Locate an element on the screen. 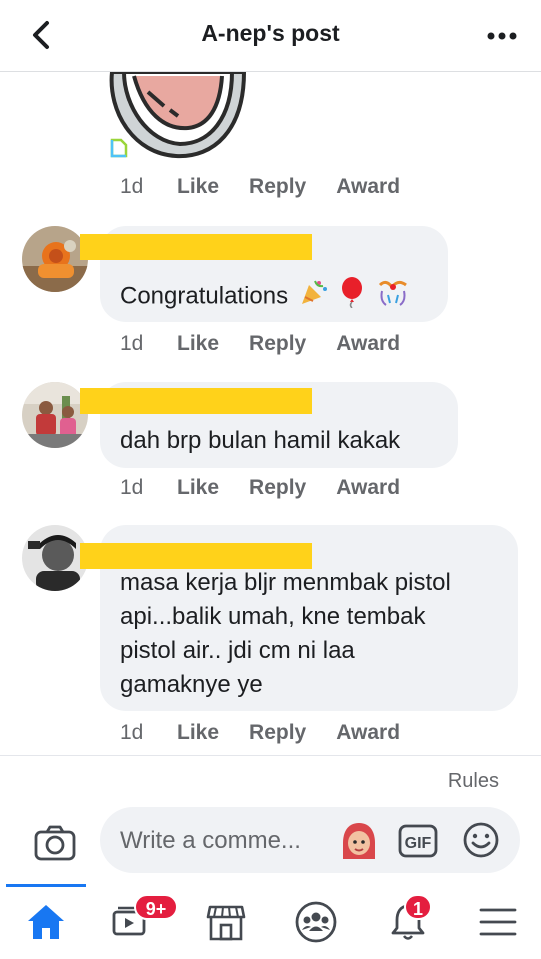  tab-home is located at coordinates (46, 921).